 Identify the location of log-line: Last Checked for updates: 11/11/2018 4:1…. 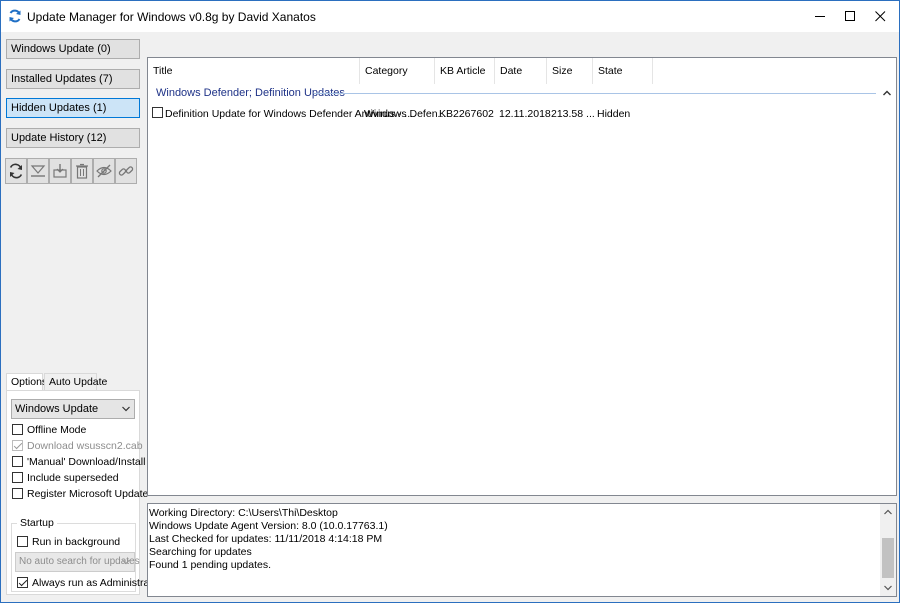
(266, 539).